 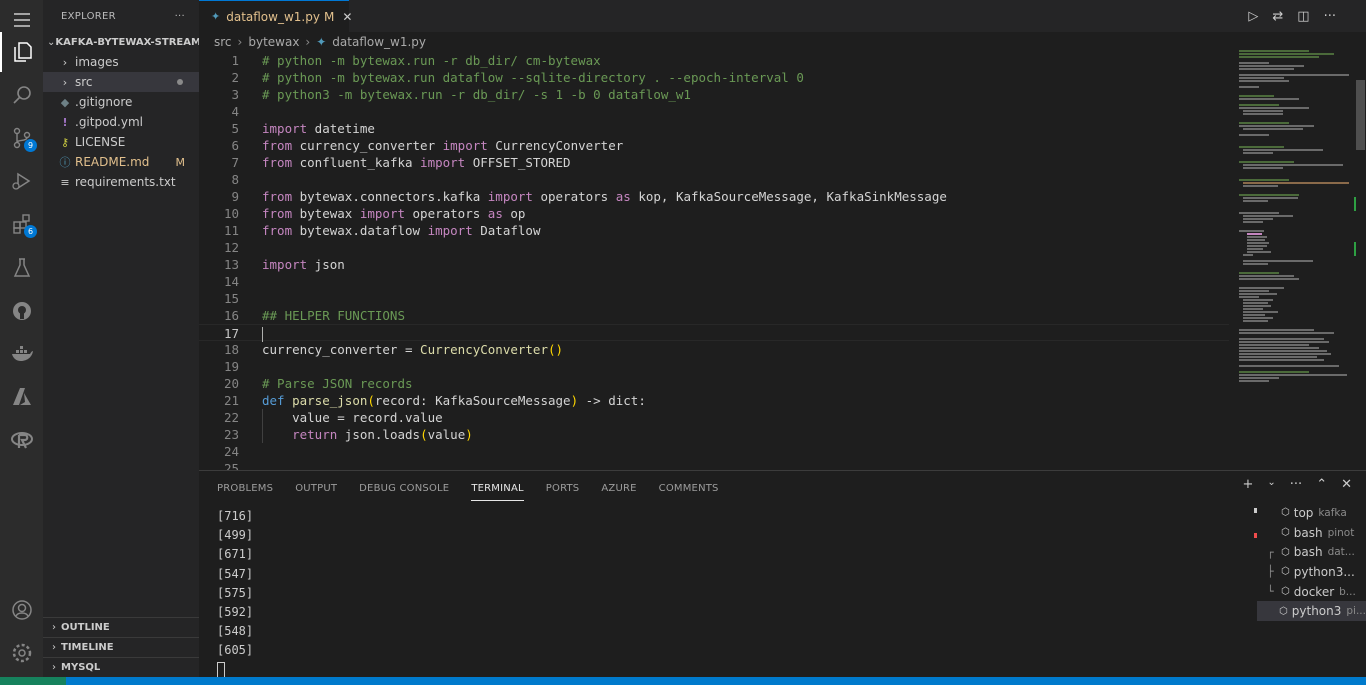 I want to click on code-line: 25, so click(x=714, y=465).